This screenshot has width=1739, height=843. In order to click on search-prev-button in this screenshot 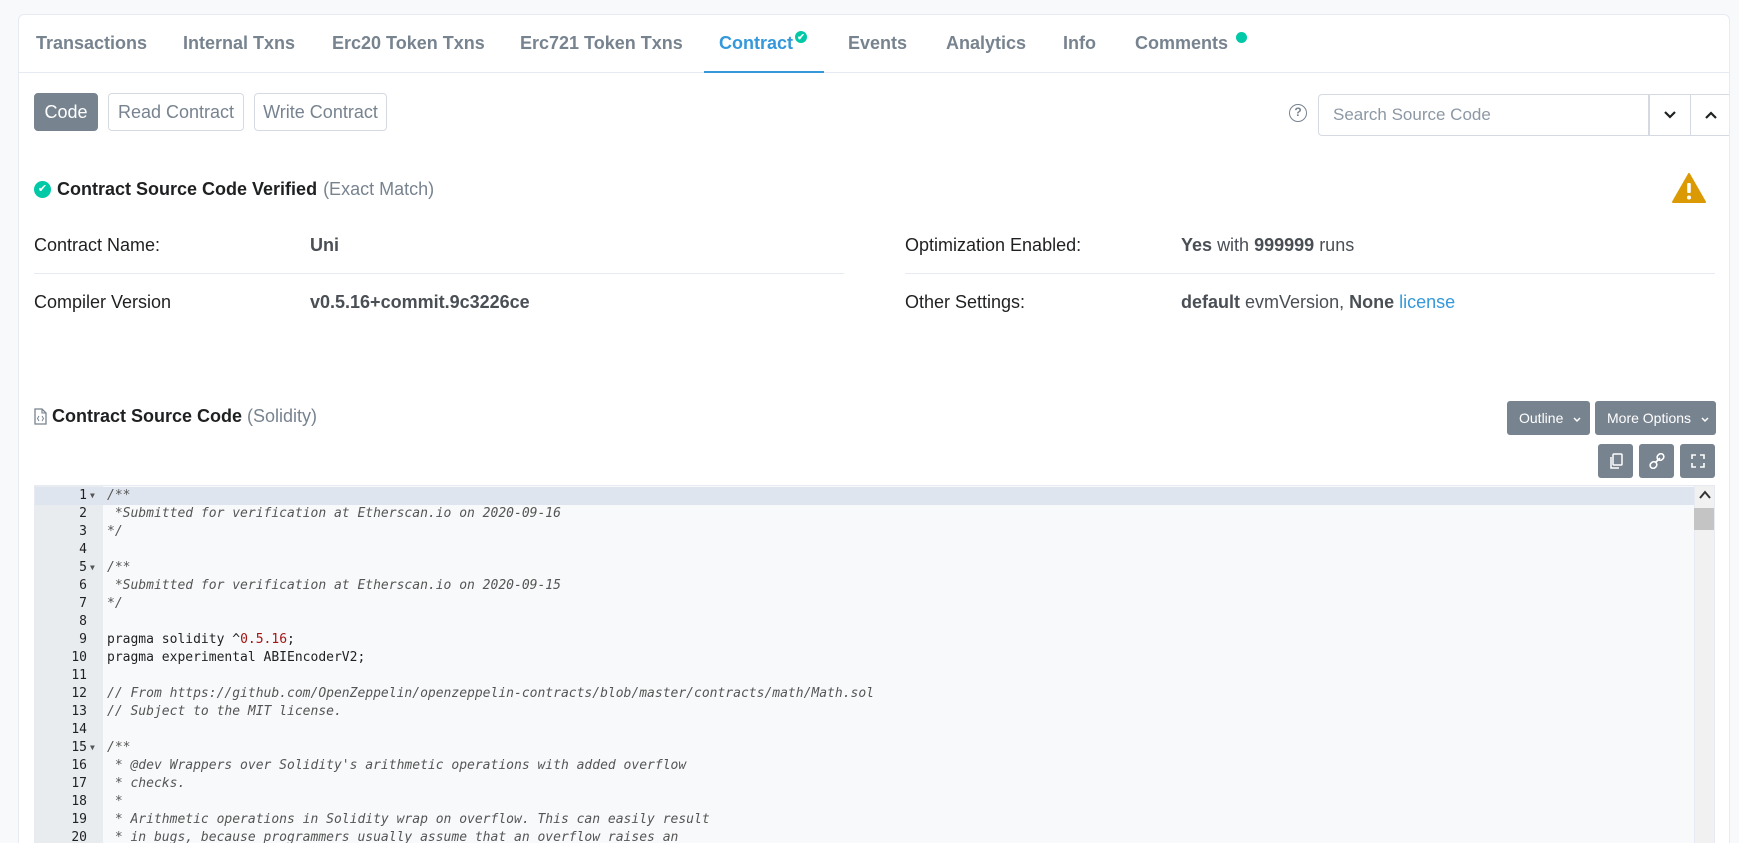, I will do `click(1709, 115)`.